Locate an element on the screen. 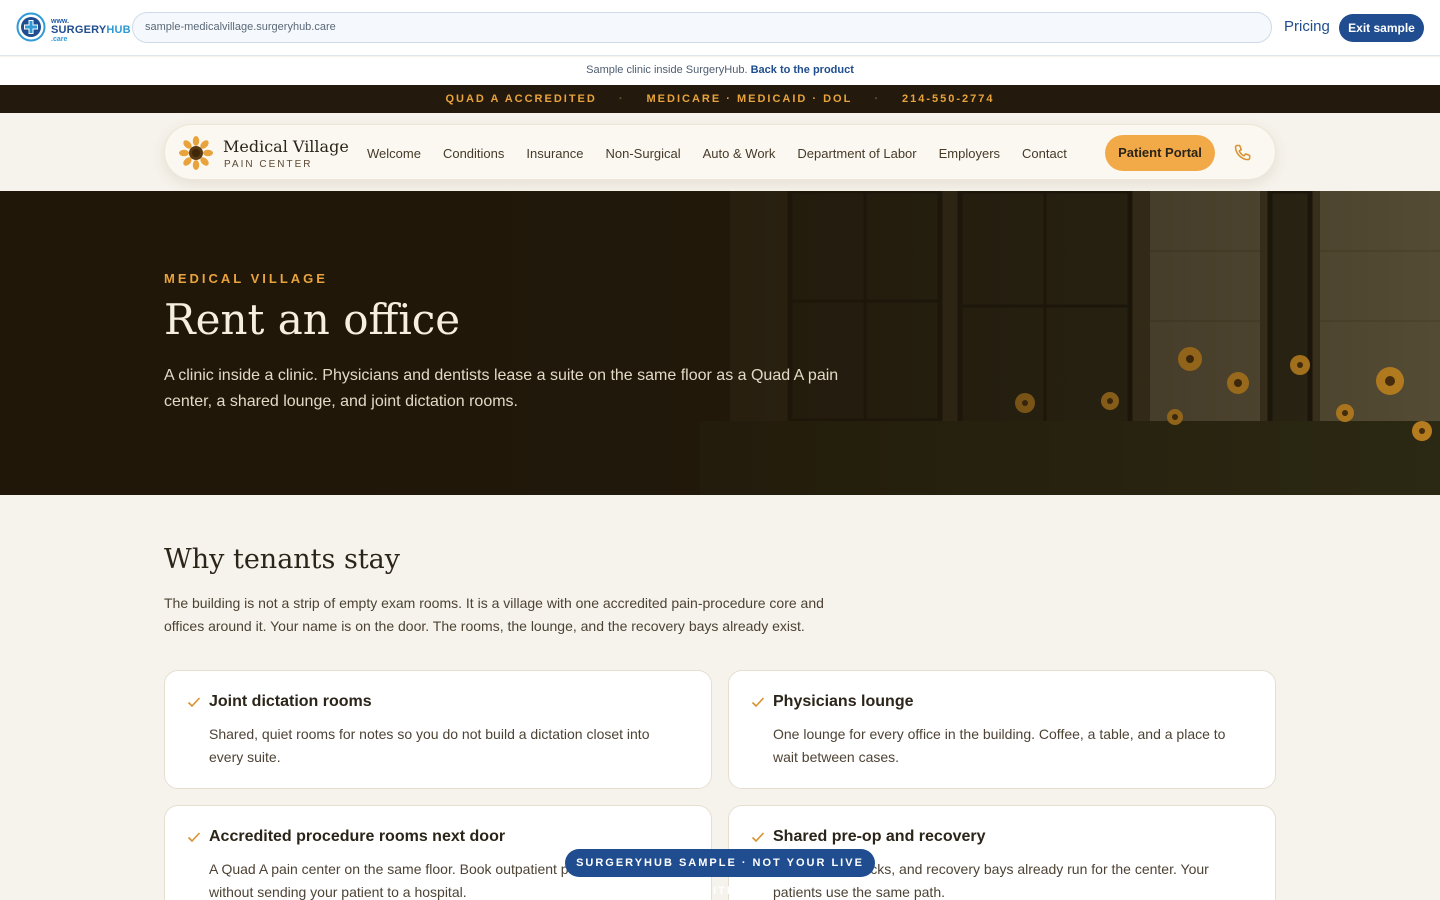 Image resolution: width=1440 pixels, height=900 pixels. pricing-link: Pricing is located at coordinates (1307, 26).